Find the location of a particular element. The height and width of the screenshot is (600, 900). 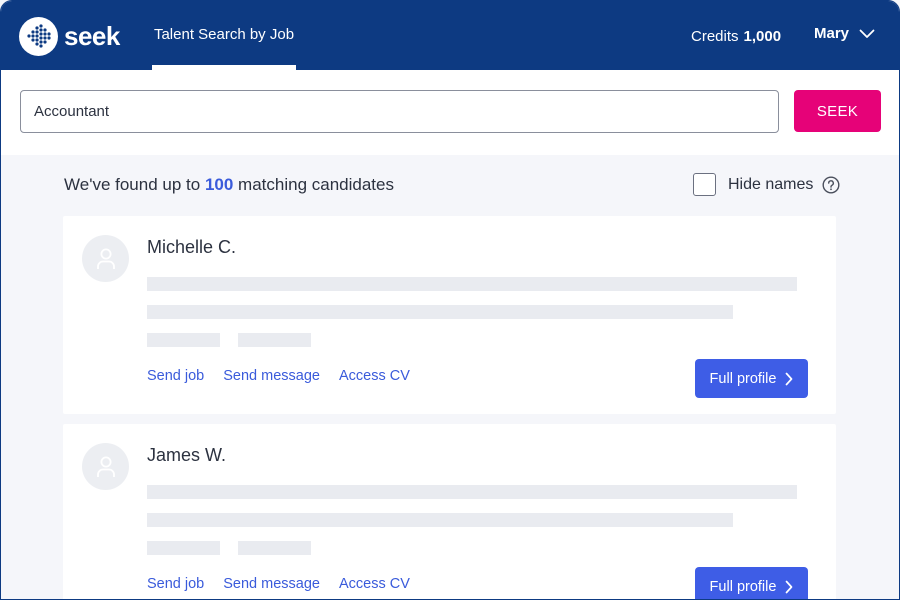

user-menu: Mary is located at coordinates (844, 33).